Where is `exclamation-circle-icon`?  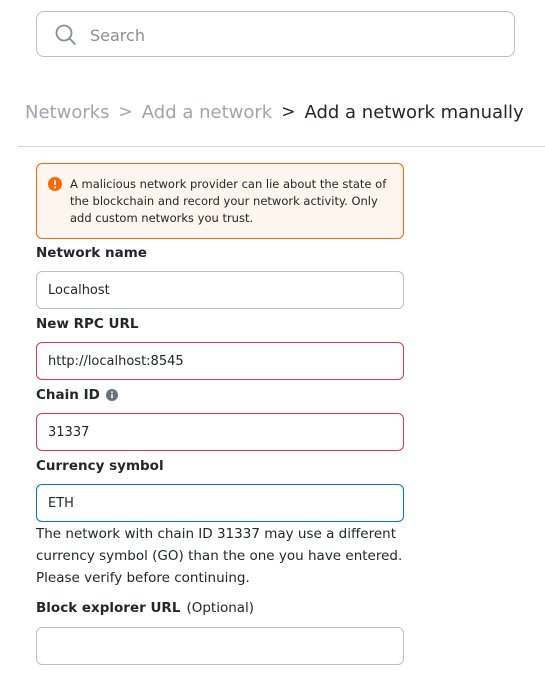
exclamation-circle-icon is located at coordinates (55, 184).